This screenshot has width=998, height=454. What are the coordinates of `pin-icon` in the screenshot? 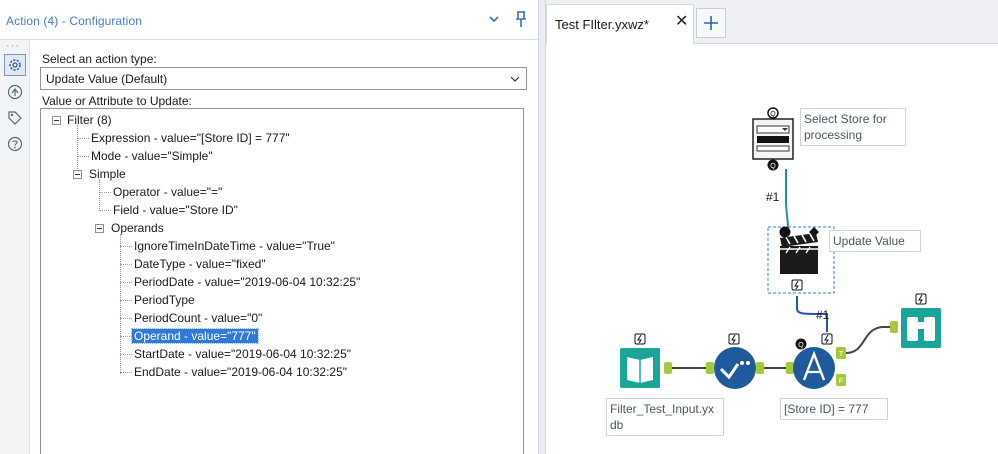 It's located at (521, 19).